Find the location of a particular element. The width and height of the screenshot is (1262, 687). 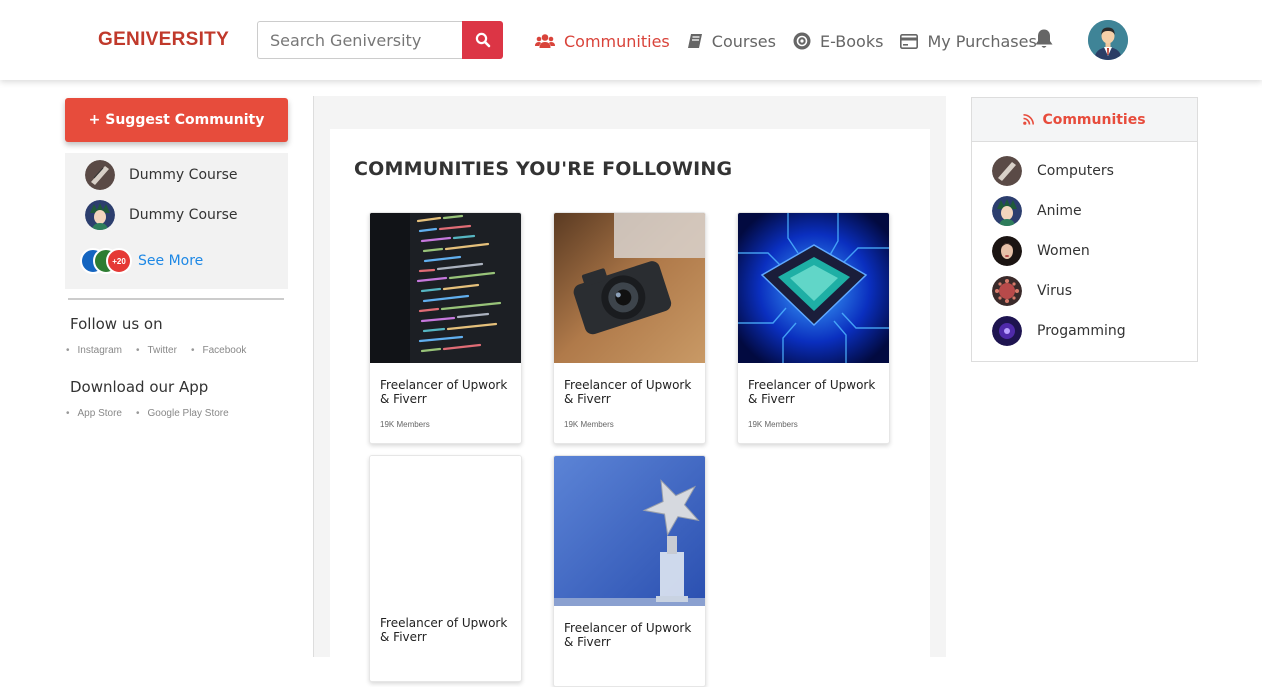

facebook-link: Facebook is located at coordinates (218, 350).